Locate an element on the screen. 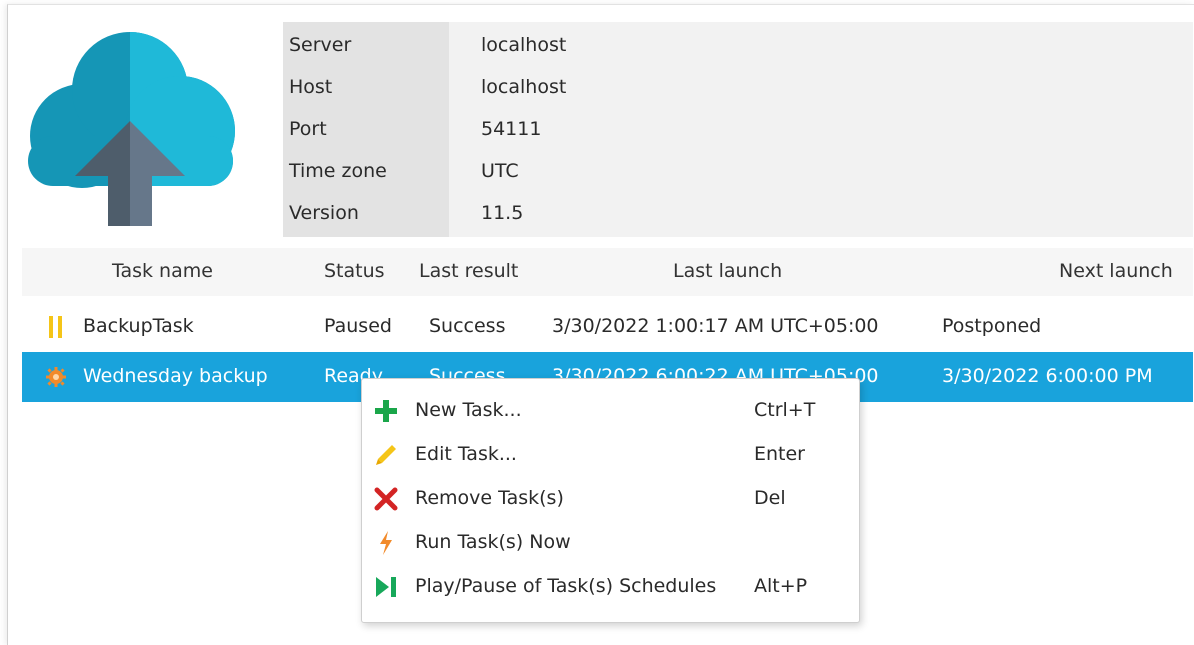 Image resolution: width=1194 pixels, height=645 pixels. column-header-next-launch: Next launch is located at coordinates (1116, 271).